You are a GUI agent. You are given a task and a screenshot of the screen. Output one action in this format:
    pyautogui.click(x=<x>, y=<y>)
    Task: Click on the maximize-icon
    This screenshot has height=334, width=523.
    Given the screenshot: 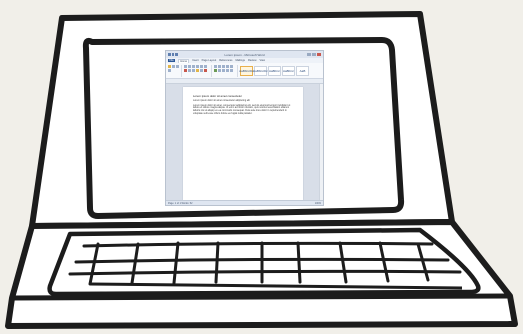 What is the action you would take?
    pyautogui.click(x=314, y=54)
    